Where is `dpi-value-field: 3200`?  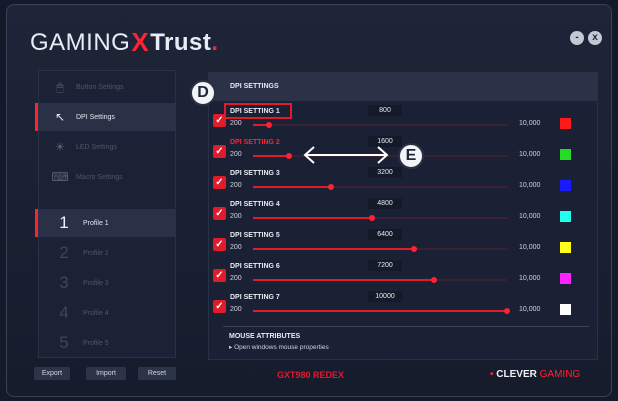
dpi-value-field: 3200 is located at coordinates (385, 172).